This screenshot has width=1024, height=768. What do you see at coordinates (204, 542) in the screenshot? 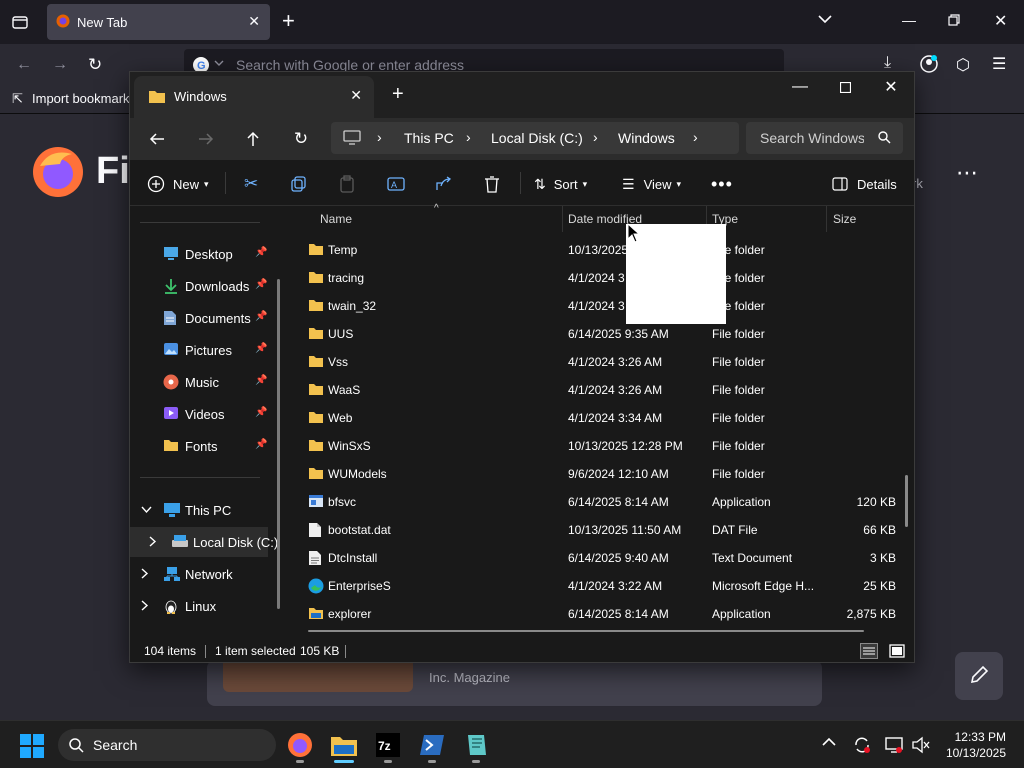
I see `nav-tree-local-disk-c: Local Disk (C:)` at bounding box center [204, 542].